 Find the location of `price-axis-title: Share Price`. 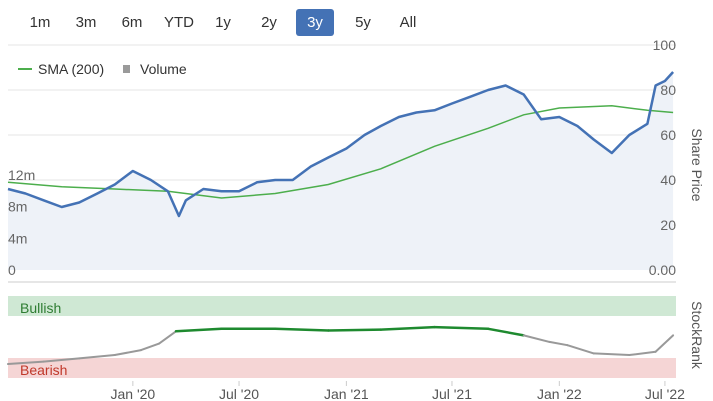

price-axis-title: Share Price is located at coordinates (697, 164).